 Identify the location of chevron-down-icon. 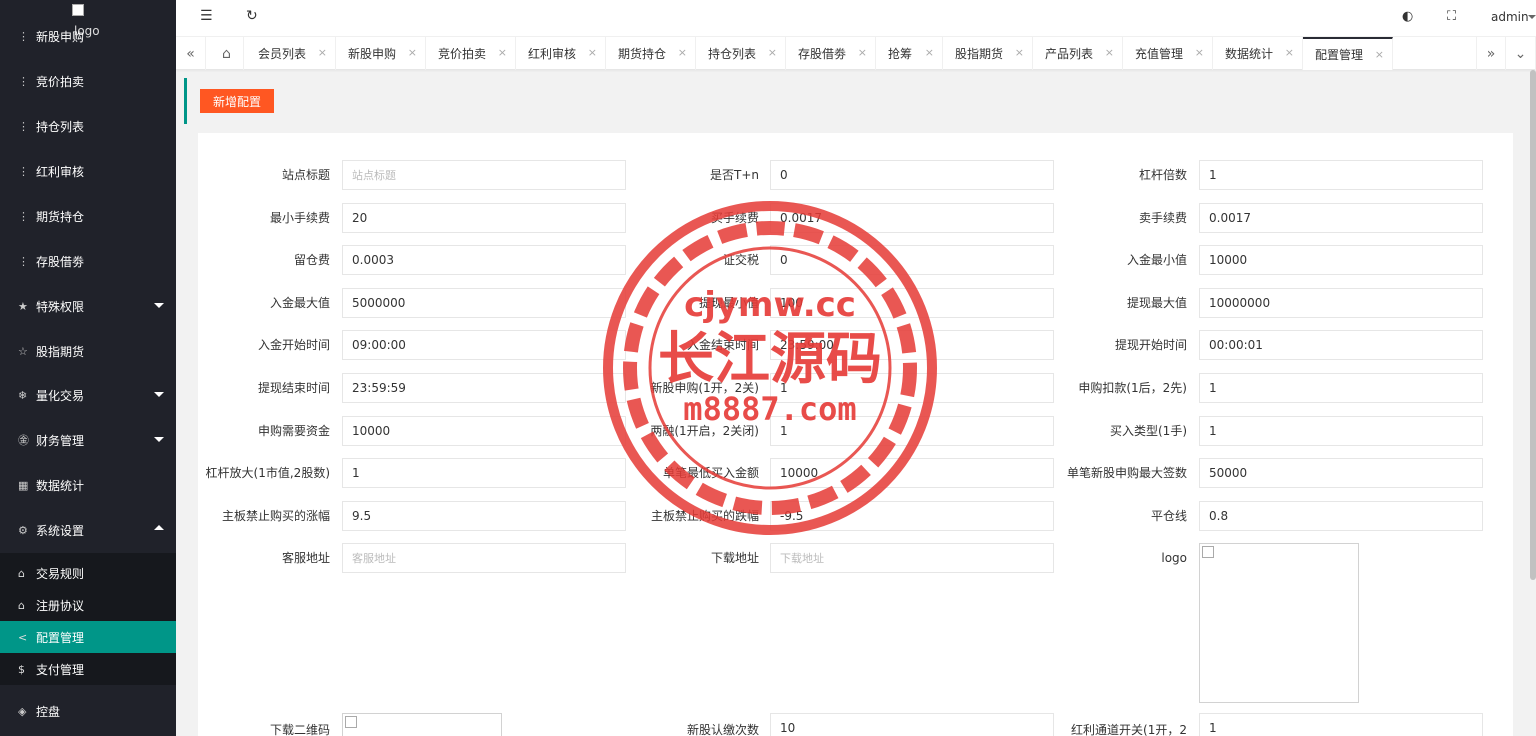
(159, 439).